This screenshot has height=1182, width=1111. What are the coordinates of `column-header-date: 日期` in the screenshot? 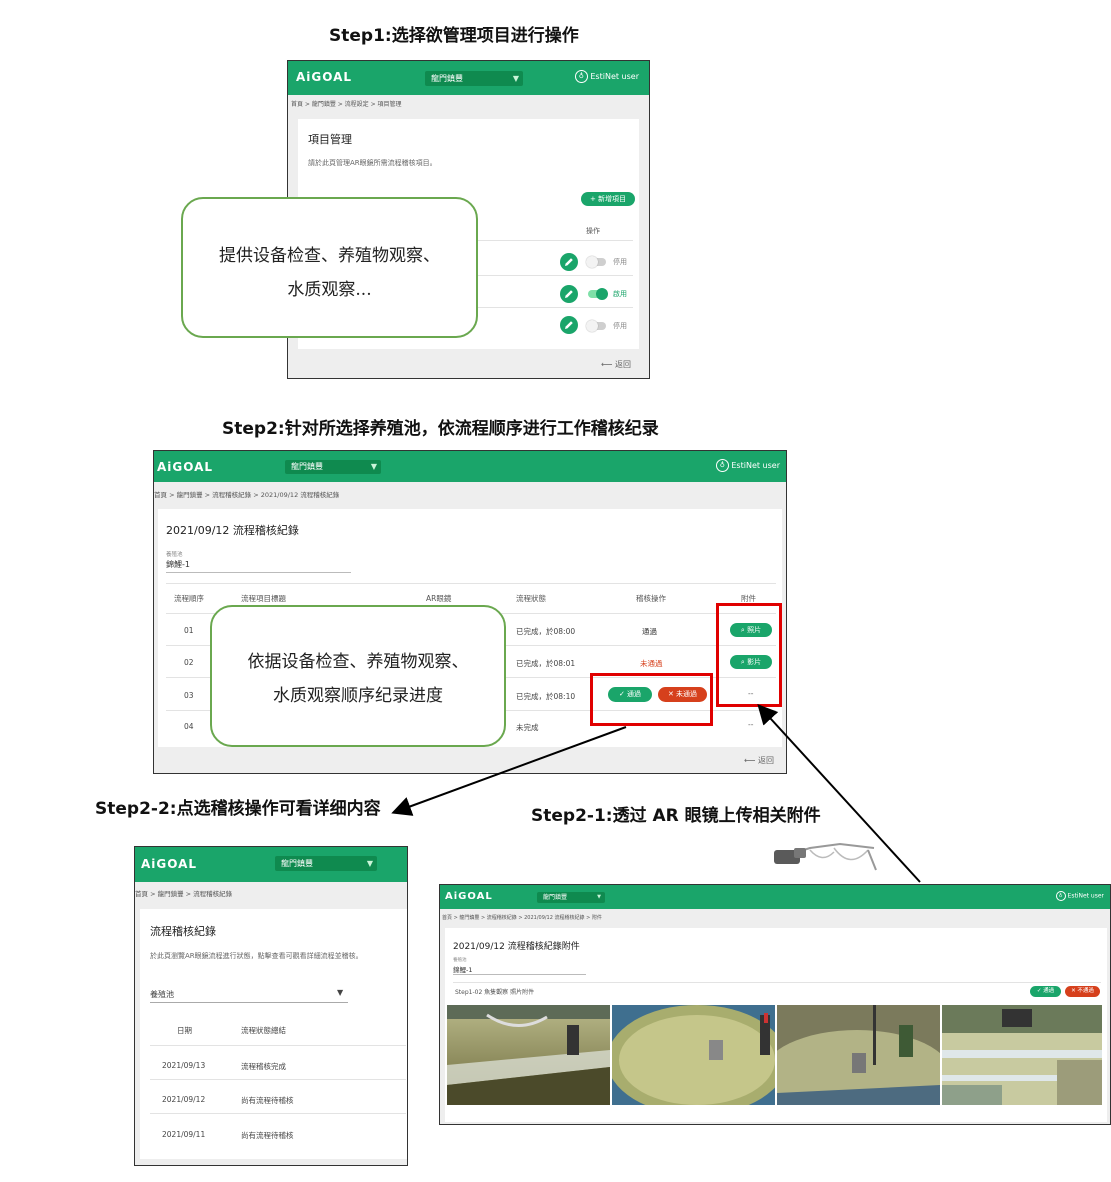 It's located at (184, 1030).